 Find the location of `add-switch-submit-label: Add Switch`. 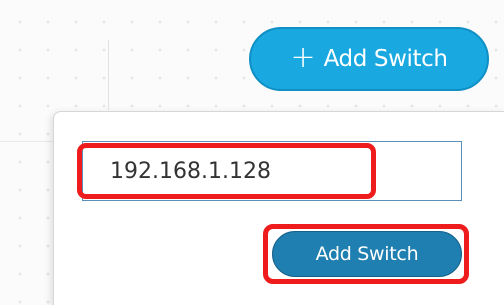

add-switch-submit-label: Add Switch is located at coordinates (367, 254).